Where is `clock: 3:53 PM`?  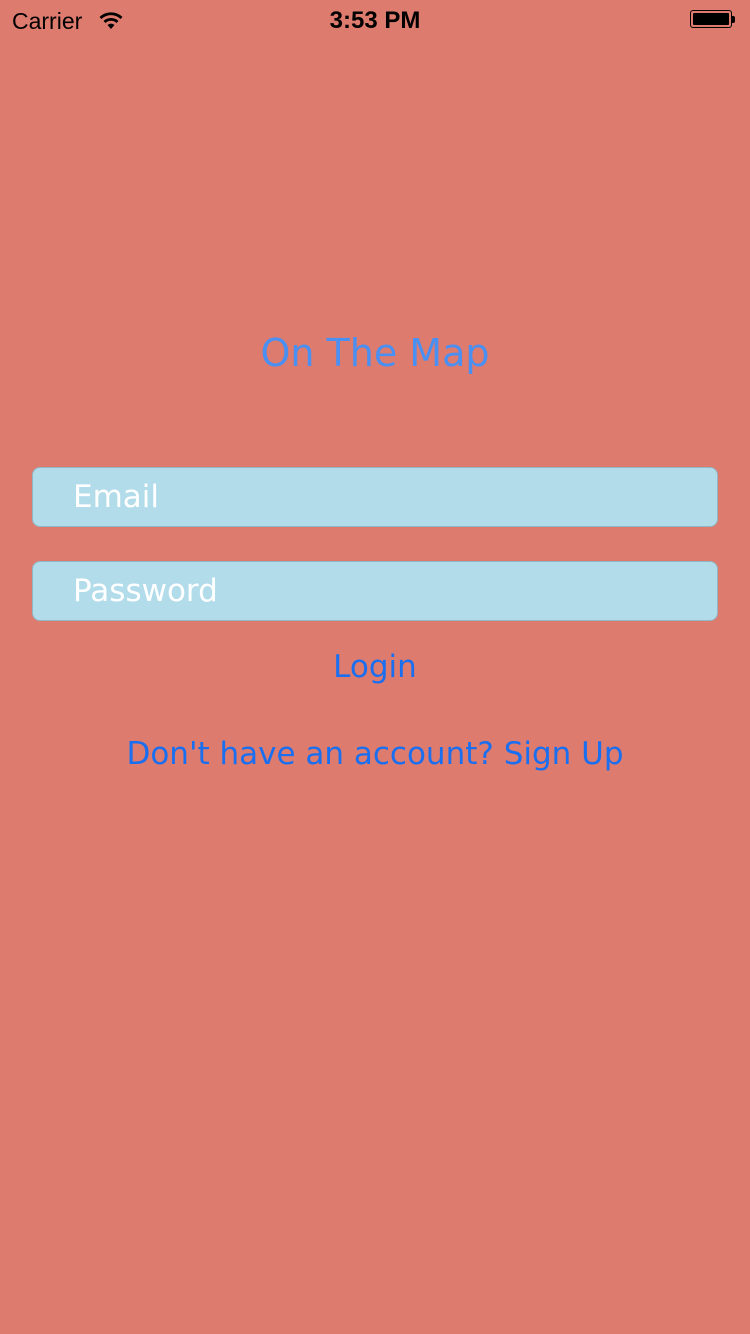
clock: 3:53 PM is located at coordinates (375, 20).